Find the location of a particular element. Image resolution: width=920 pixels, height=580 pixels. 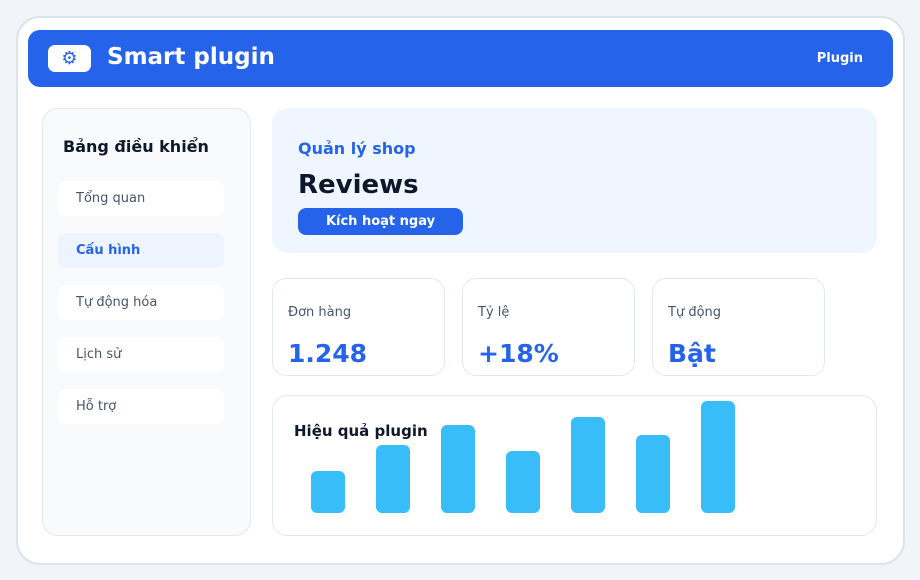

sidebar-item-history: Lịch sử is located at coordinates (141, 354).